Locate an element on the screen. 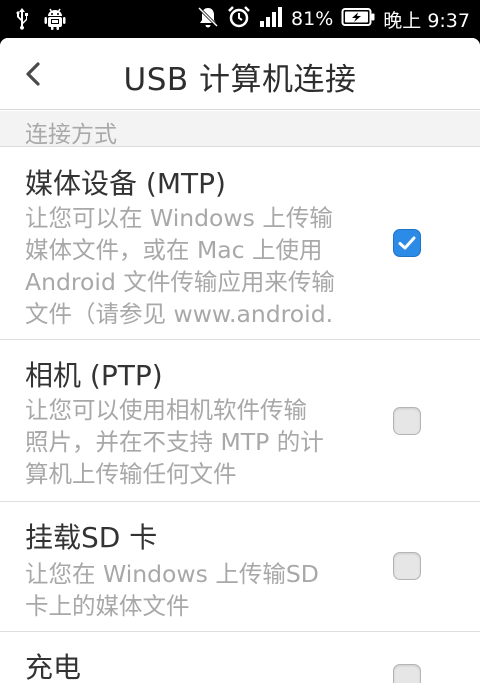  item-title: 媒体设备 (MTP) is located at coordinates (125, 183).